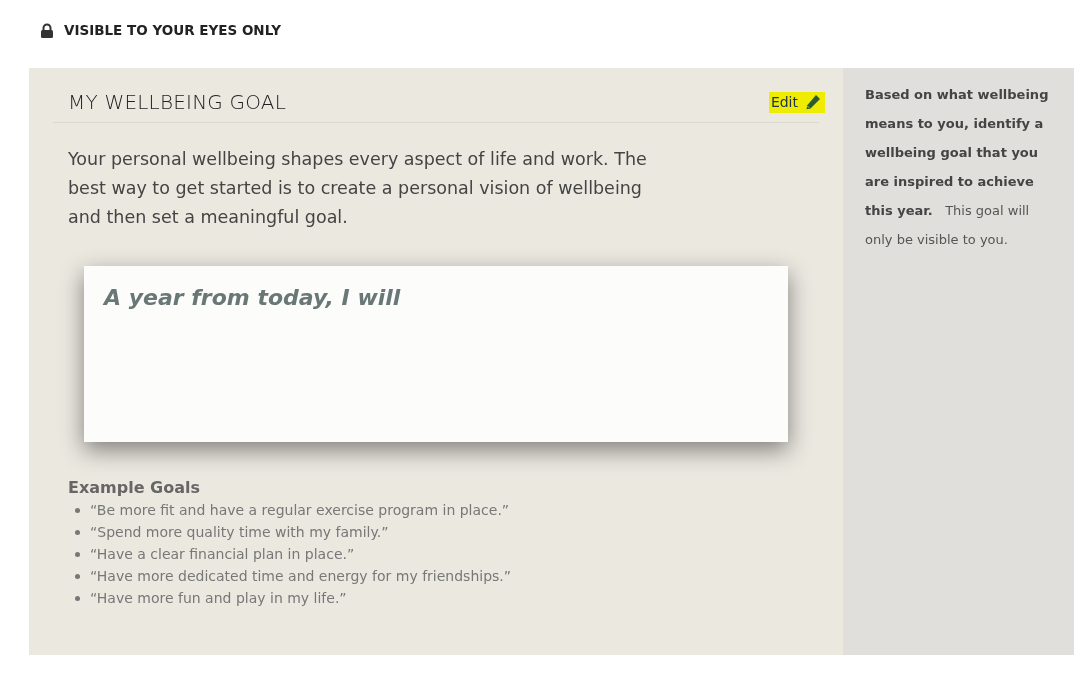  I want to click on intro-paragraph: Your personal wellbeing shapes every aspect of life and work. The best way to get started is to create a personal vision of wellbeing and then set a meaningful goal., so click(358, 188).